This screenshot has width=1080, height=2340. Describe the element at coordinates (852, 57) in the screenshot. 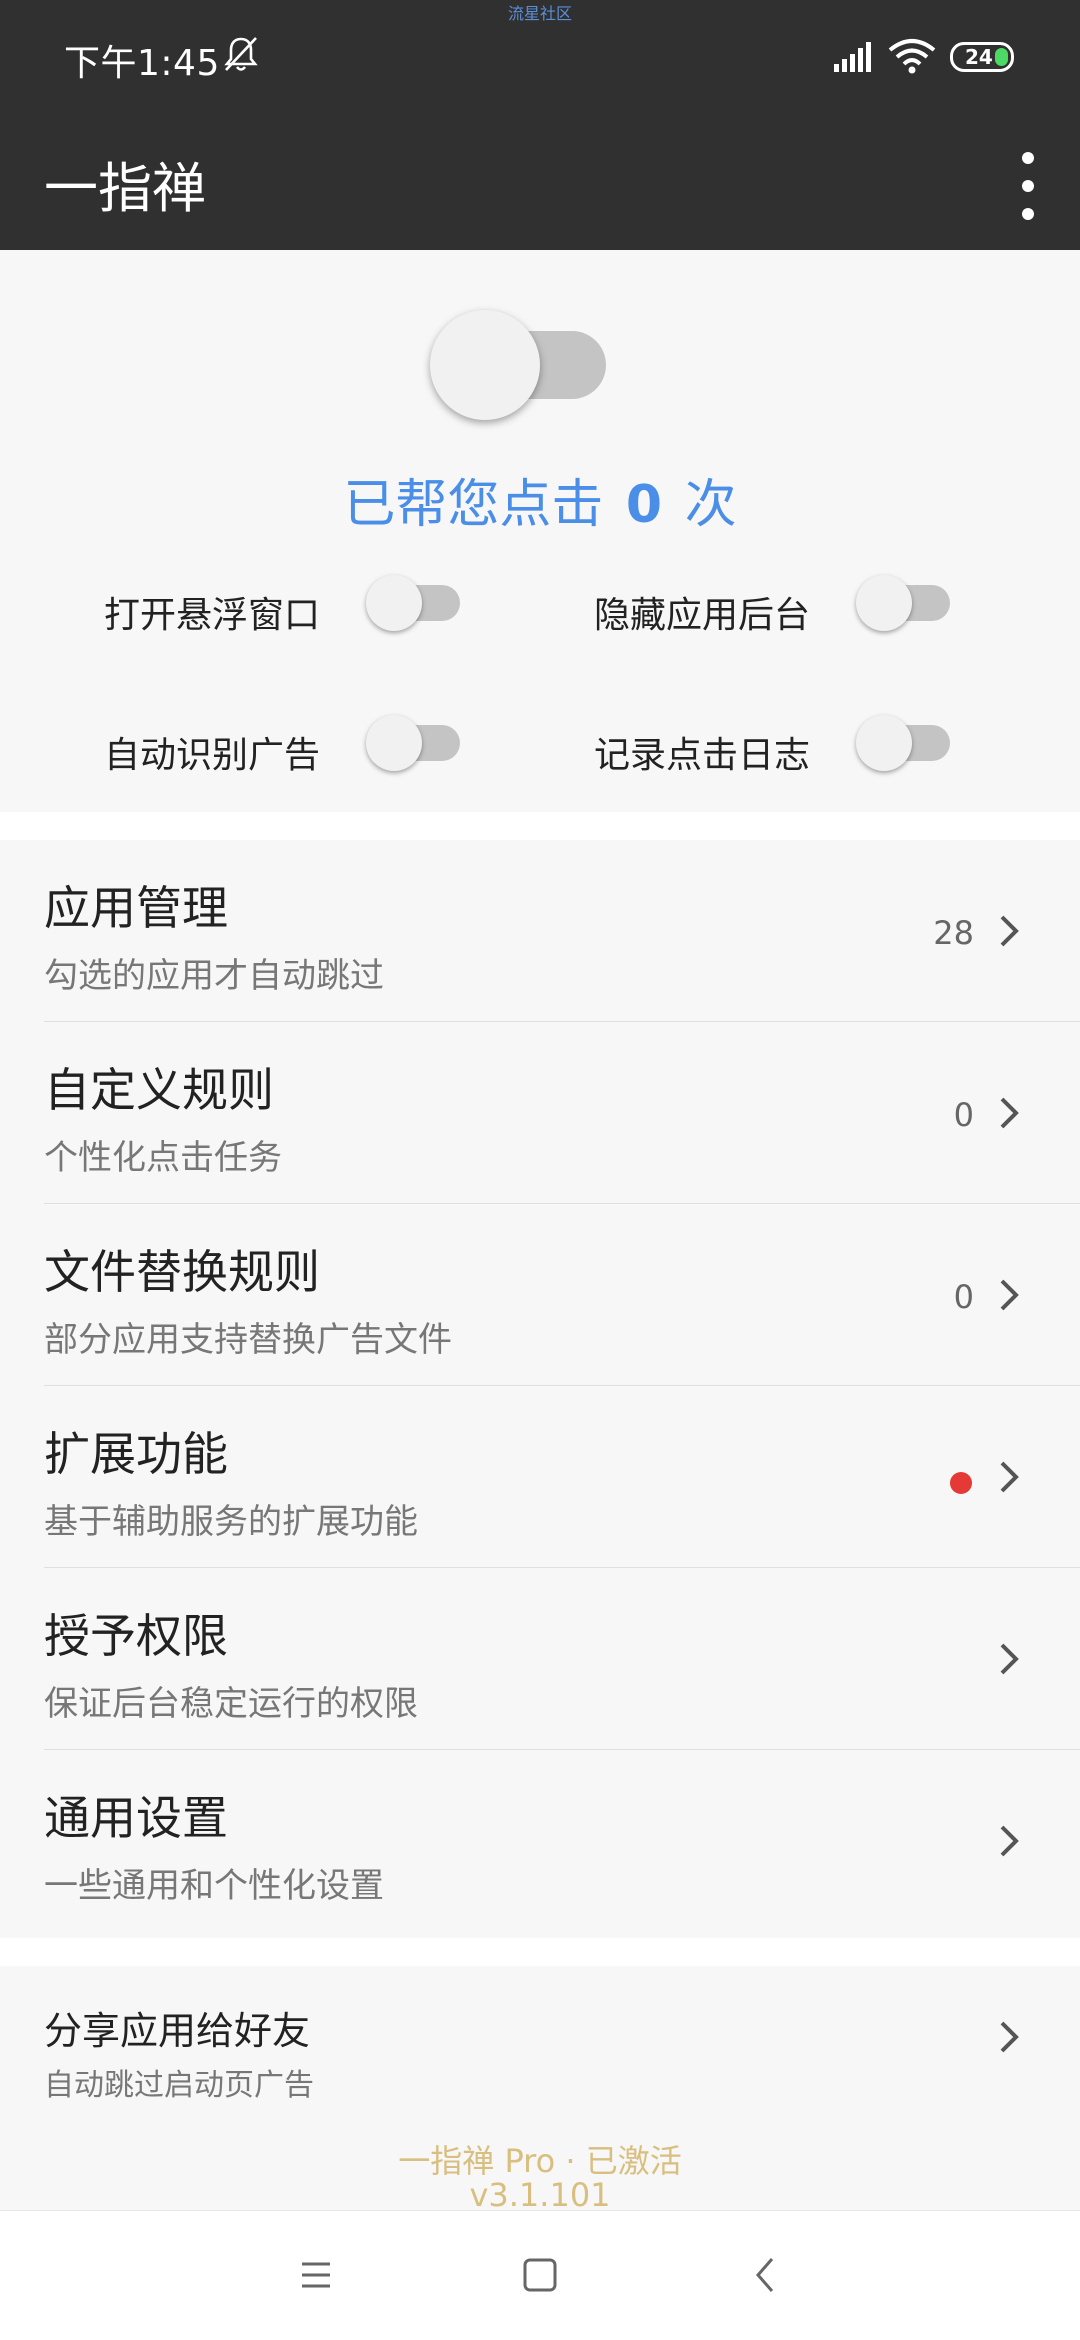

I see `signal-icon` at that location.